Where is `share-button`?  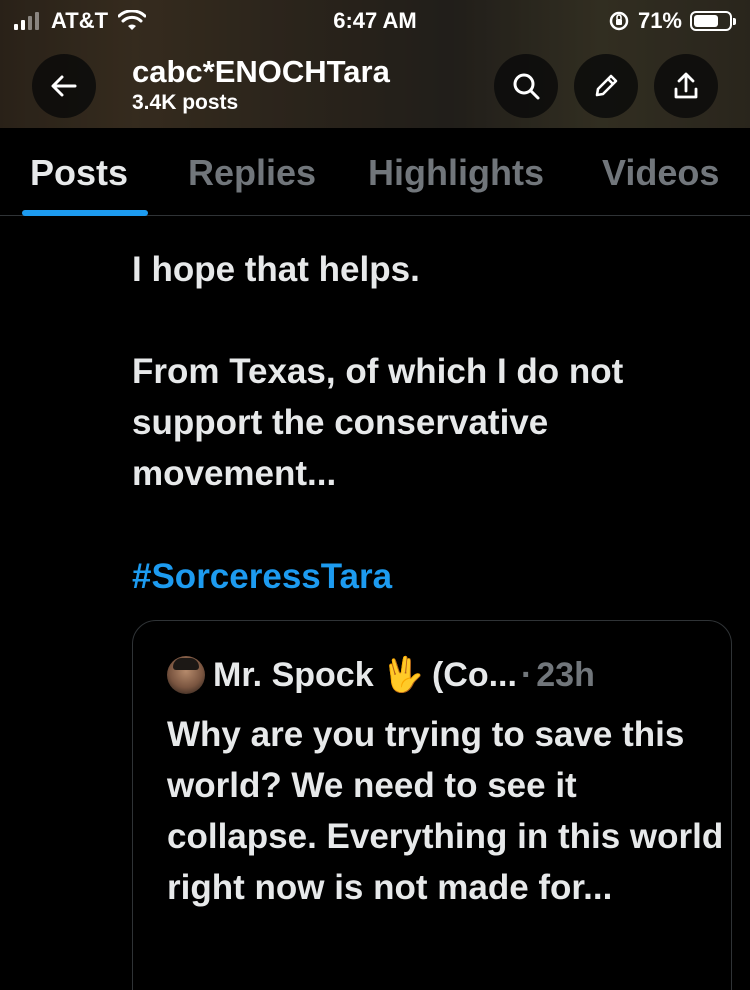
share-button is located at coordinates (686, 86).